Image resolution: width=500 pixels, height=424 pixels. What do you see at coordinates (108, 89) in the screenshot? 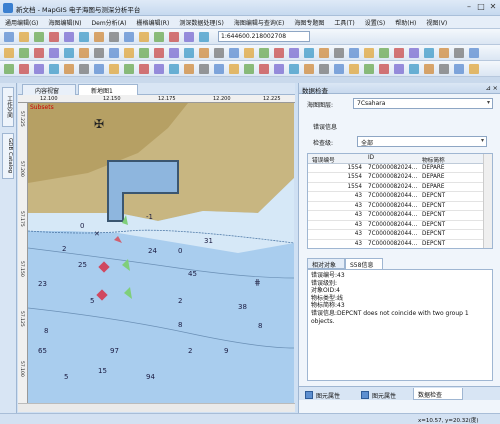
I see `tab-map1: 新地图1` at bounding box center [108, 89].